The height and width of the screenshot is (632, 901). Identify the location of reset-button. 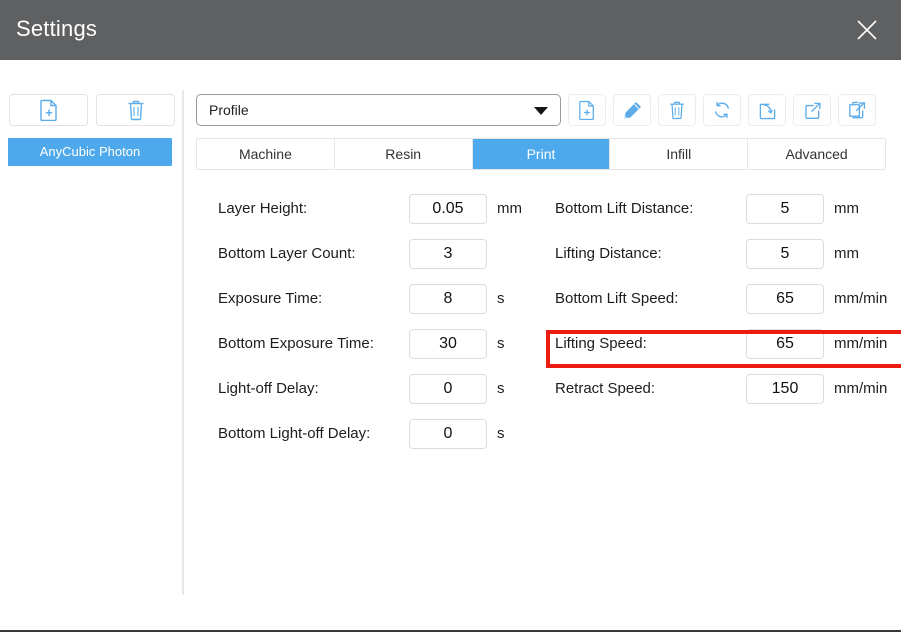
(722, 110).